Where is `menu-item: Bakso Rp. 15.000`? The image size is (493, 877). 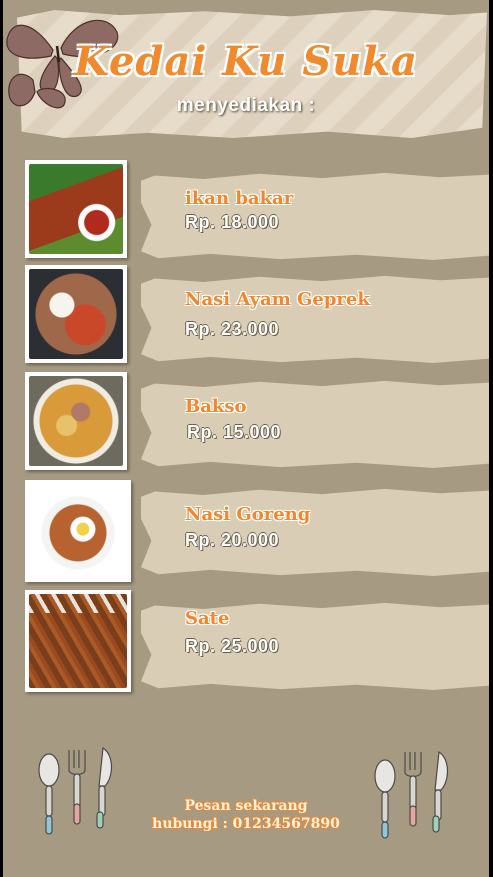 menu-item: Bakso Rp. 15.000 is located at coordinates (246, 422).